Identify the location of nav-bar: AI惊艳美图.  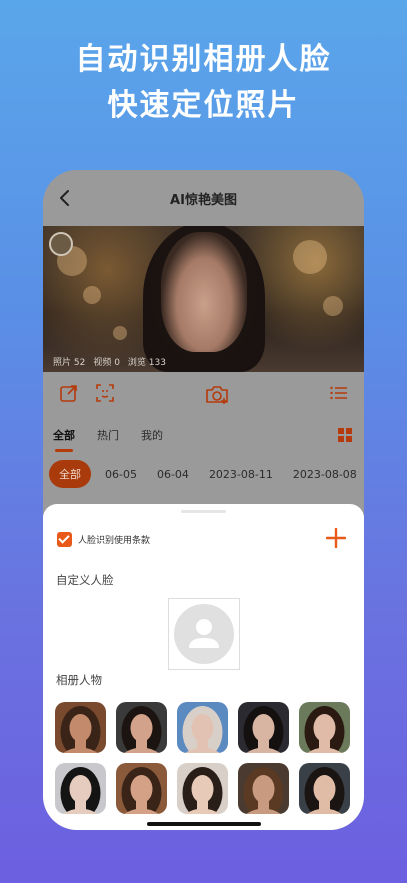
(203, 198).